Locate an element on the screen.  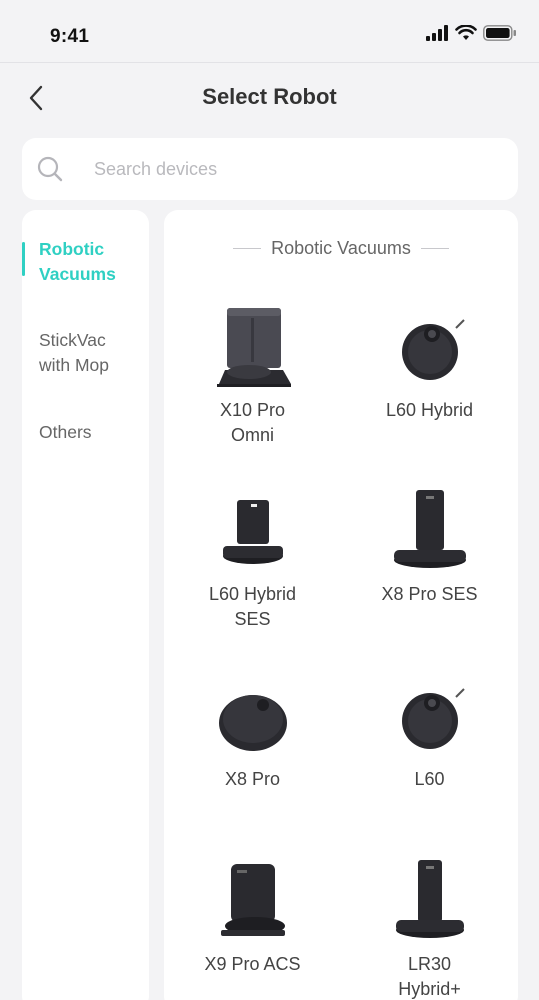
device-card: L60 Hybrid SES is located at coordinates (252, 561).